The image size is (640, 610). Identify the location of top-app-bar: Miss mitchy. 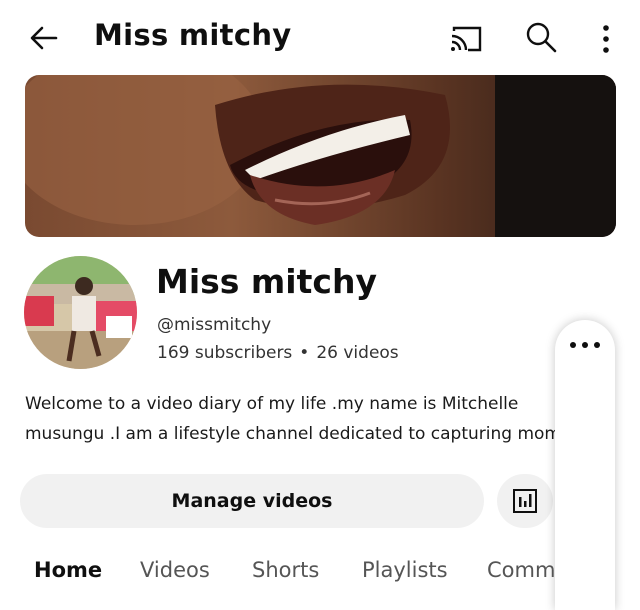
(320, 38).